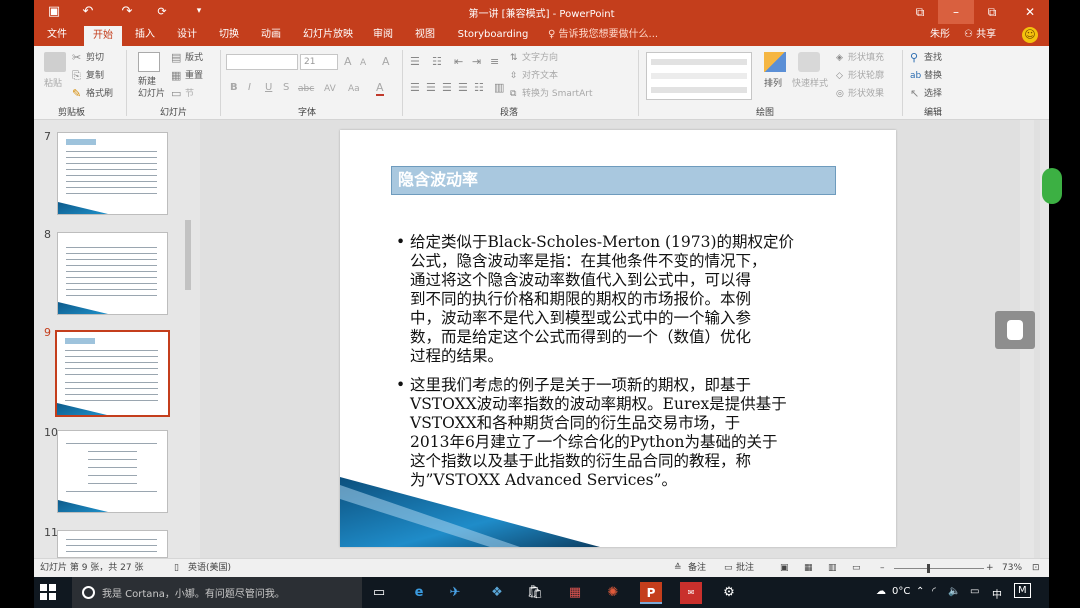 The height and width of the screenshot is (608, 1080). I want to click on numbering-icon: ☷, so click(437, 62).